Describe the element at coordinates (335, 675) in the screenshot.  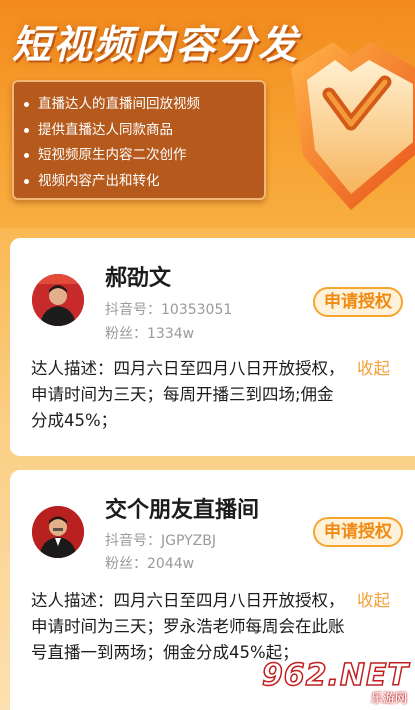
I see `watermark-logo: 962.NET` at that location.